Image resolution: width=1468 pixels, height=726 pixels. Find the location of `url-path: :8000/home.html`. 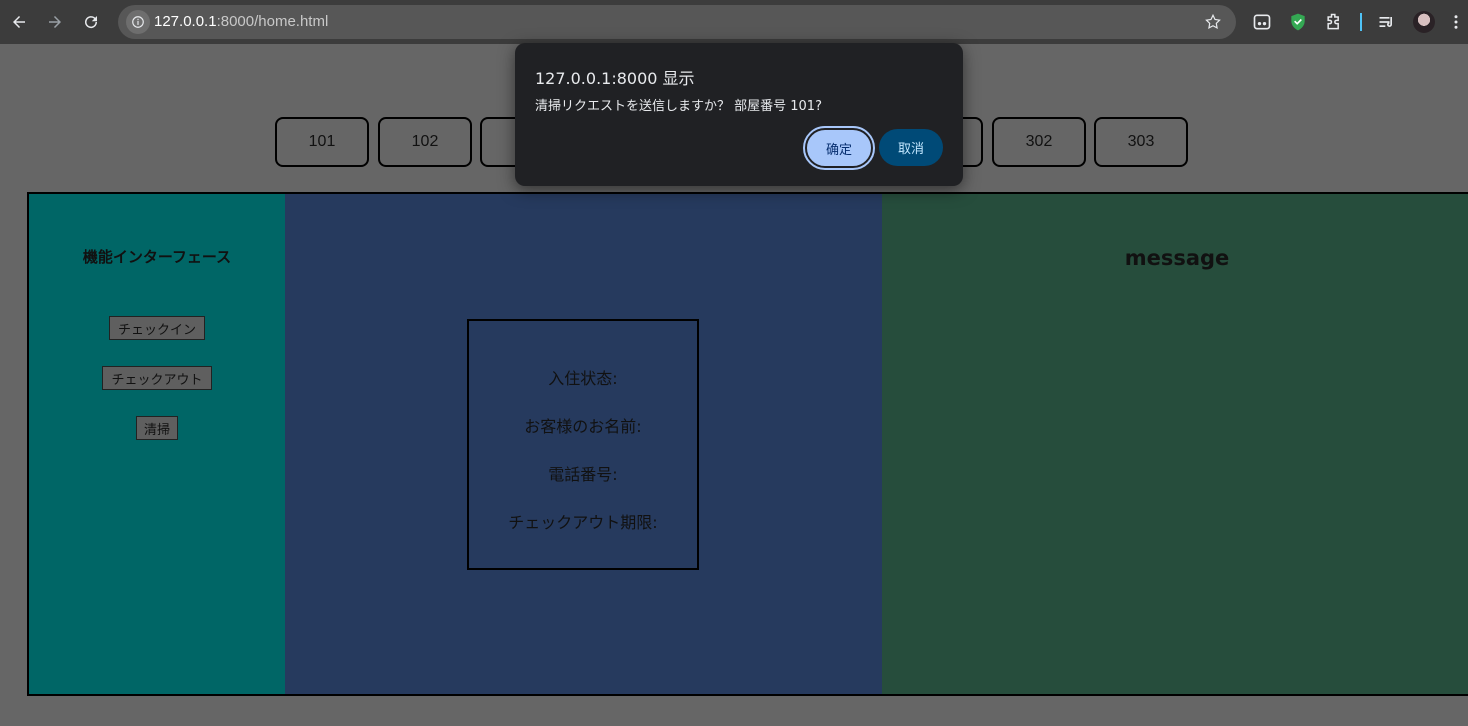

url-path: :8000/home.html is located at coordinates (272, 21).